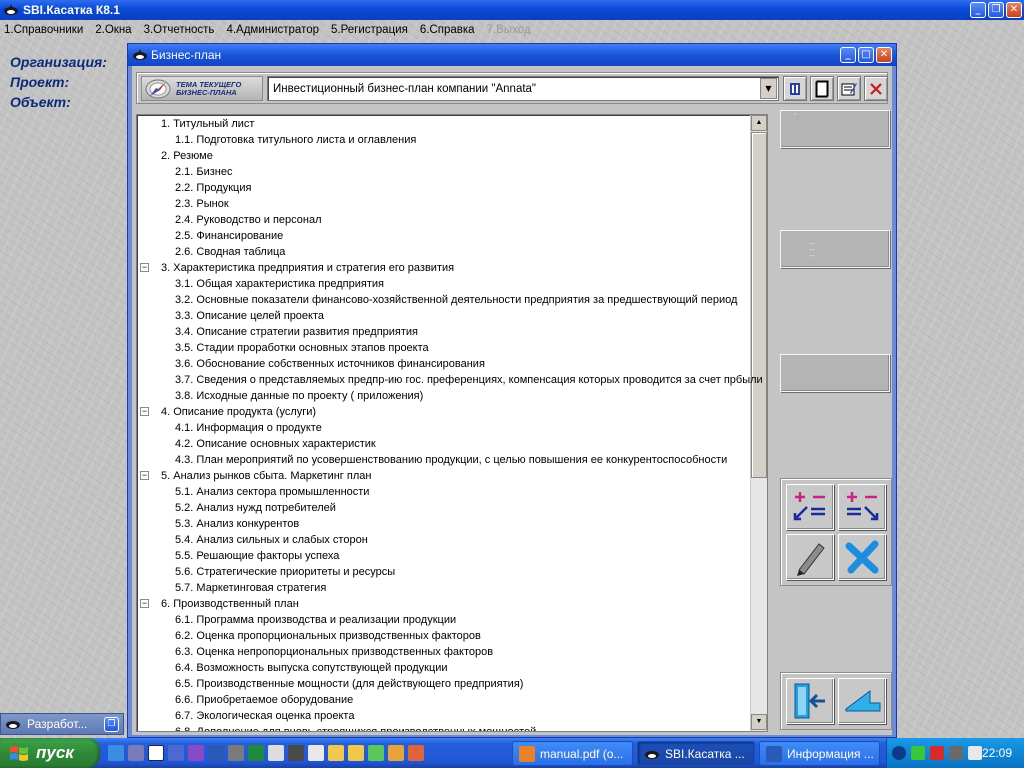  Describe the element at coordinates (50, 753) in the screenshot. I see `start-button: пуск` at that location.